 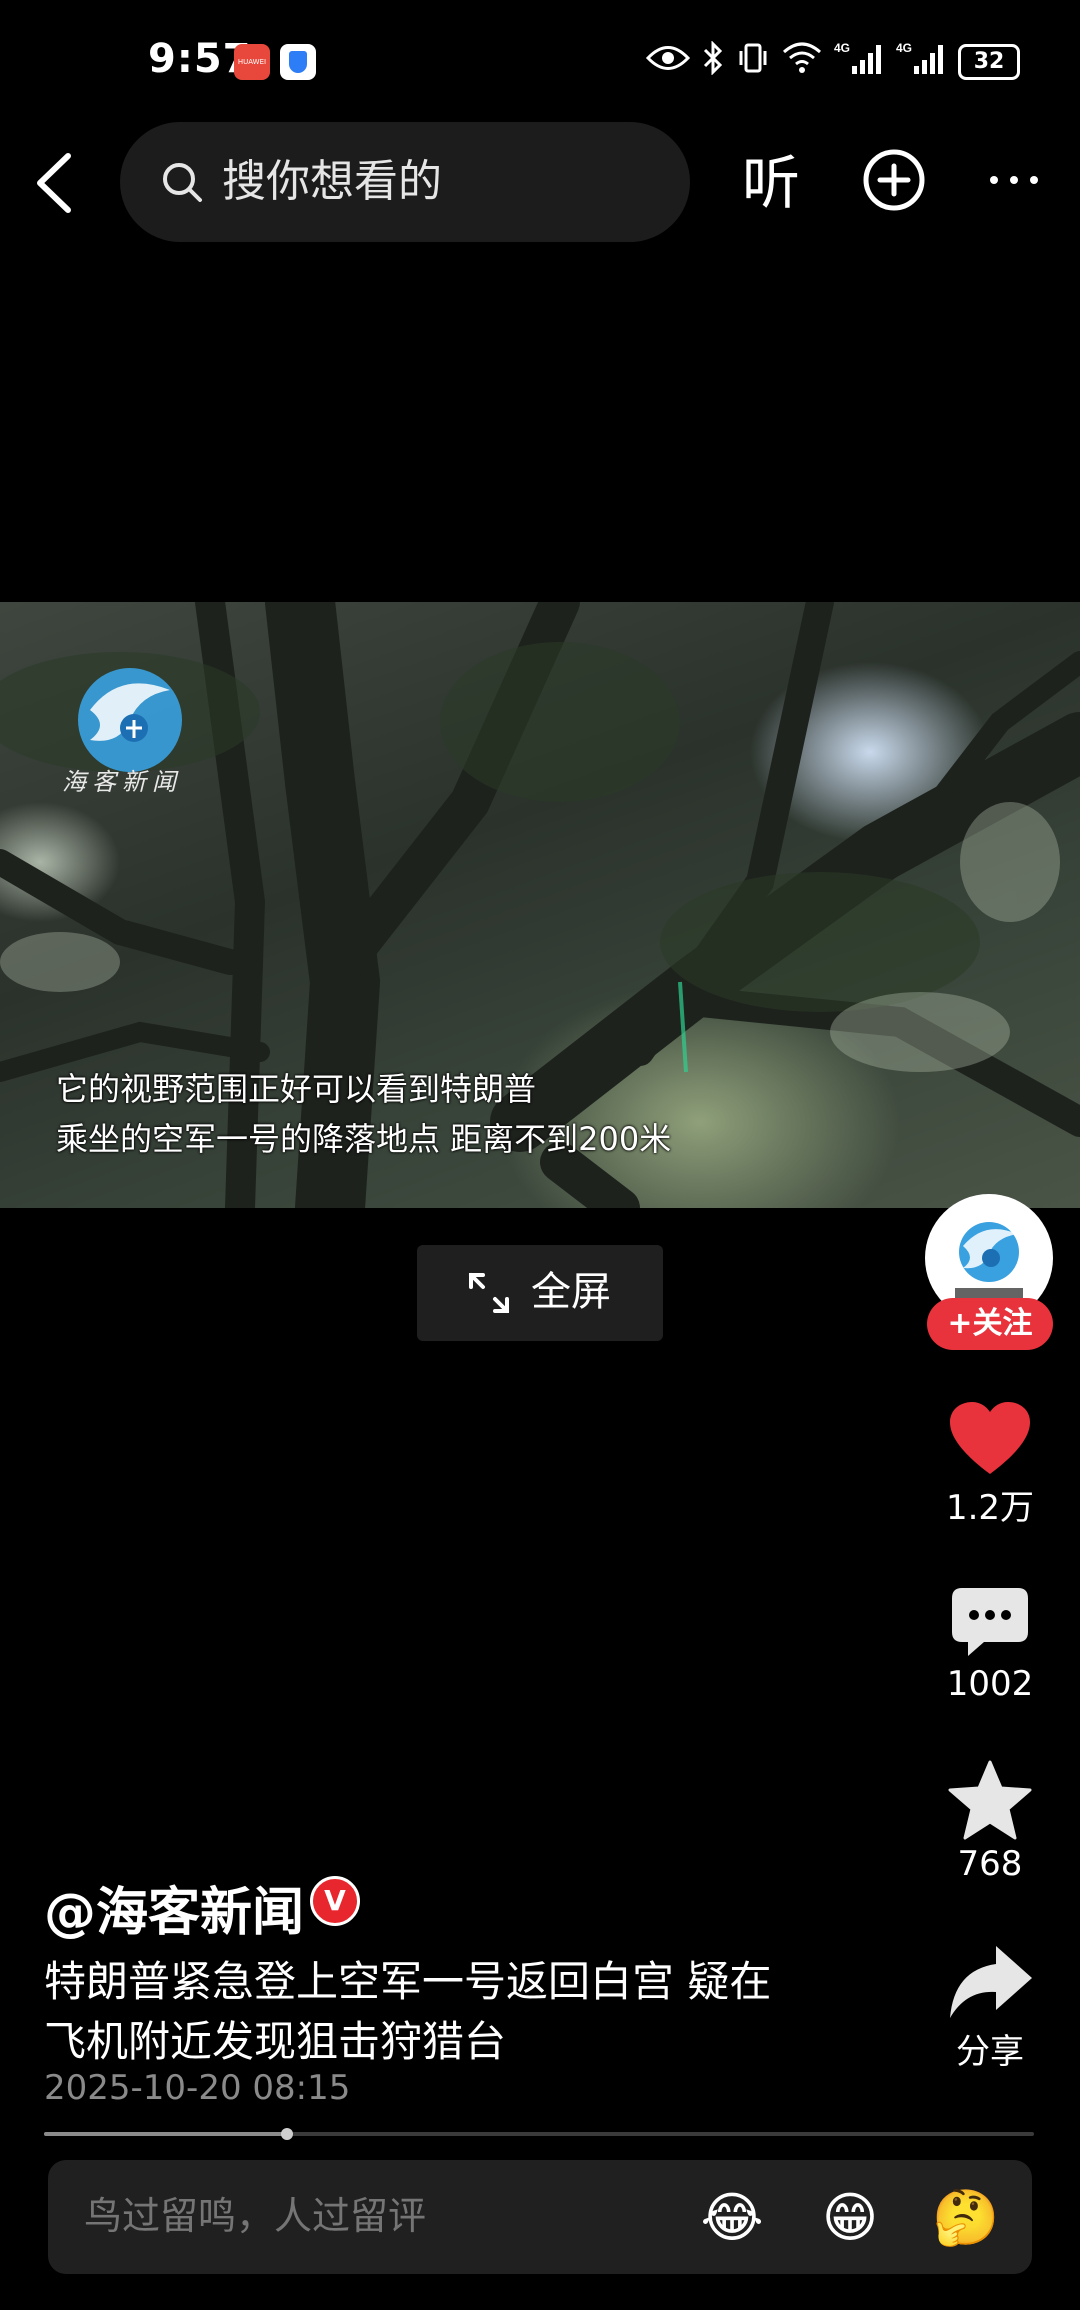 I want to click on fullscreen-button: 全屏, so click(x=540, y=1293).